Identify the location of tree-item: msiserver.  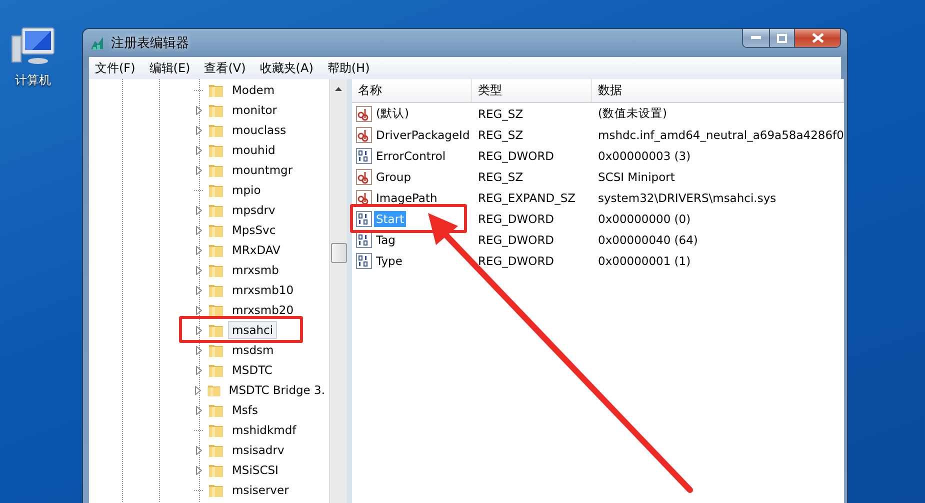
(260, 490).